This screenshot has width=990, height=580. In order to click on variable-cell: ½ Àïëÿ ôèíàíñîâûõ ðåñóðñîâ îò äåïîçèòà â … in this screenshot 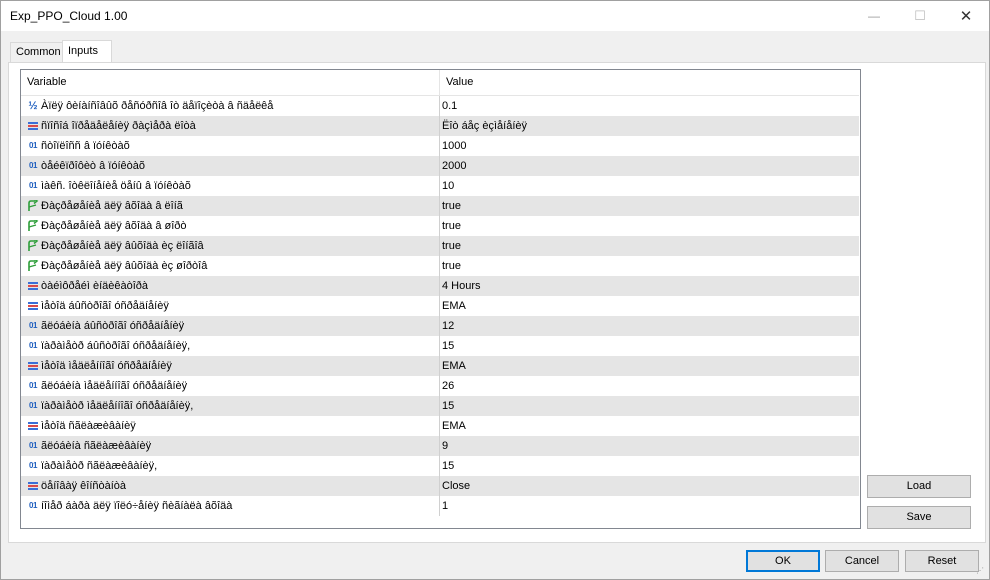, I will do `click(230, 106)`.